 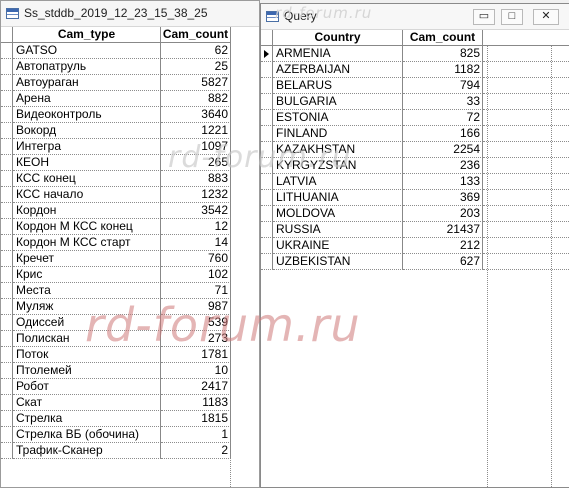 What do you see at coordinates (196, 179) in the screenshot?
I see `cell-count: 883` at bounding box center [196, 179].